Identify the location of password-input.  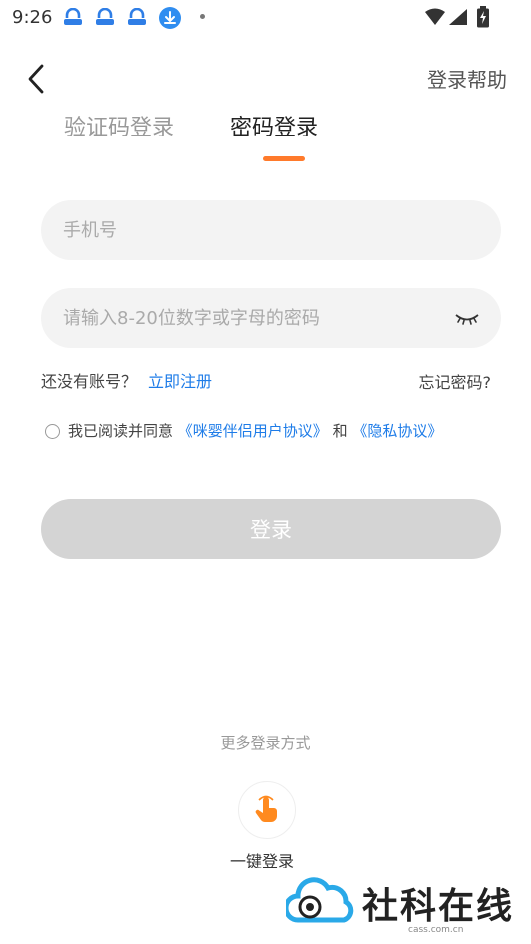
(257, 318).